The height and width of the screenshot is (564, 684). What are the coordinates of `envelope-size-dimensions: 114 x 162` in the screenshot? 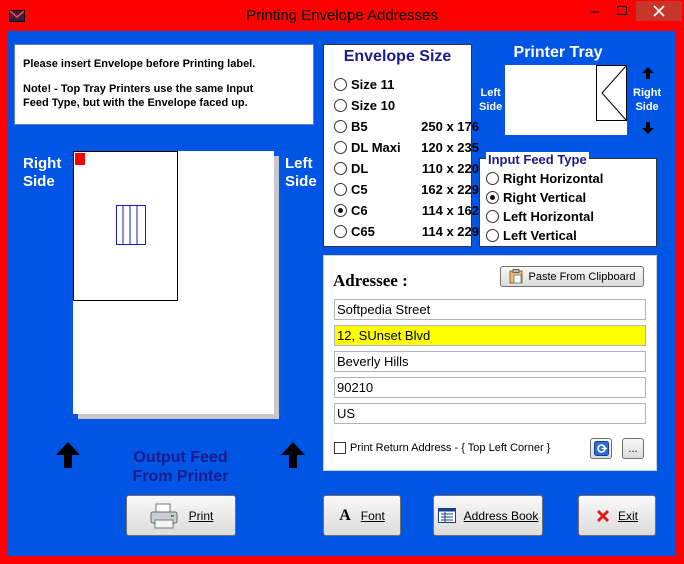 It's located at (450, 210).